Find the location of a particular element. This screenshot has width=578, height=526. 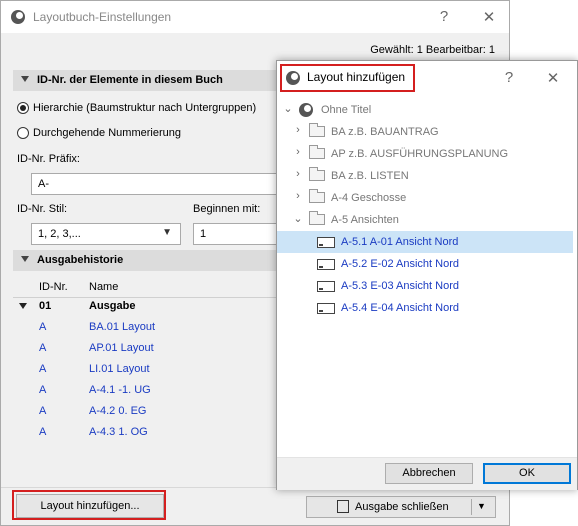

tree-item-label: BA z.B. LISTEN is located at coordinates (370, 176).